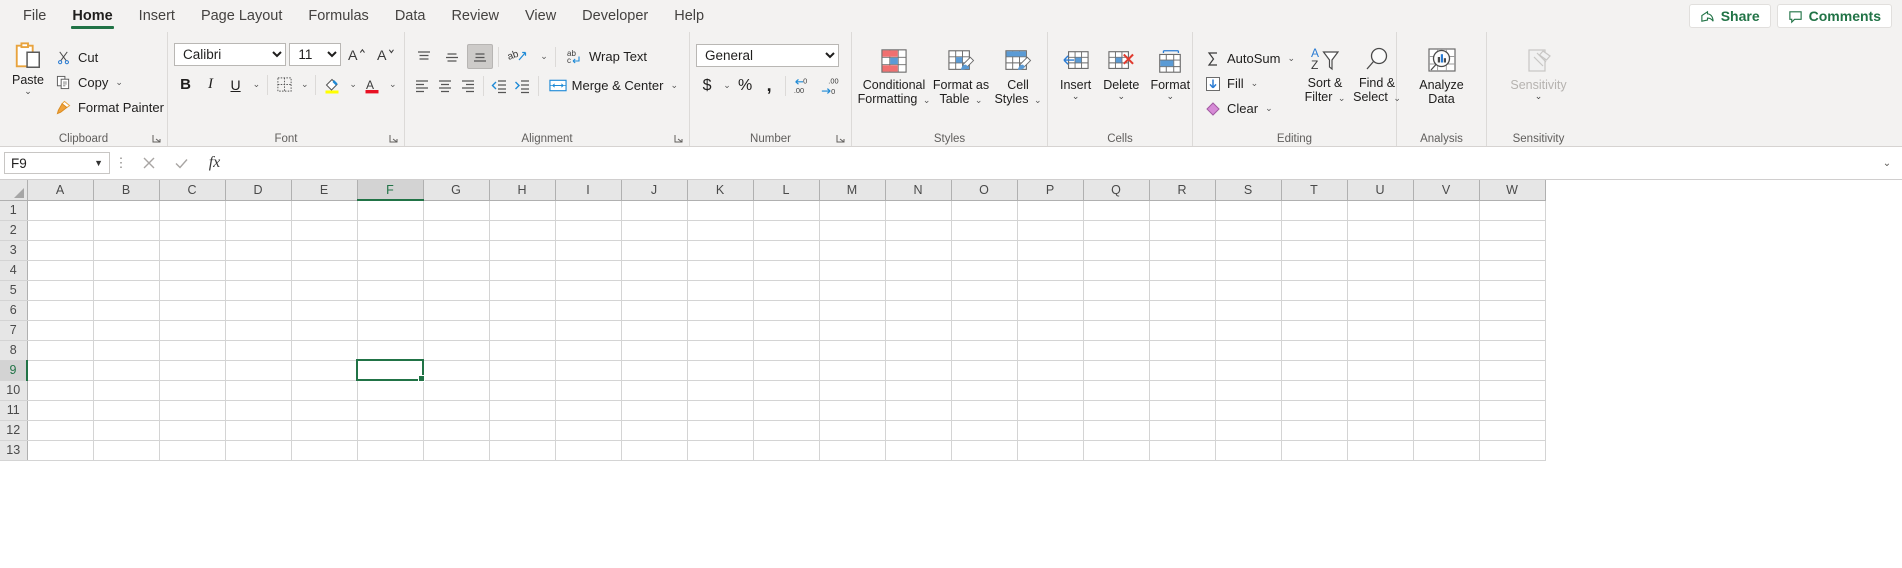 This screenshot has width=1902, height=568. I want to click on align-right-button, so click(467, 85).